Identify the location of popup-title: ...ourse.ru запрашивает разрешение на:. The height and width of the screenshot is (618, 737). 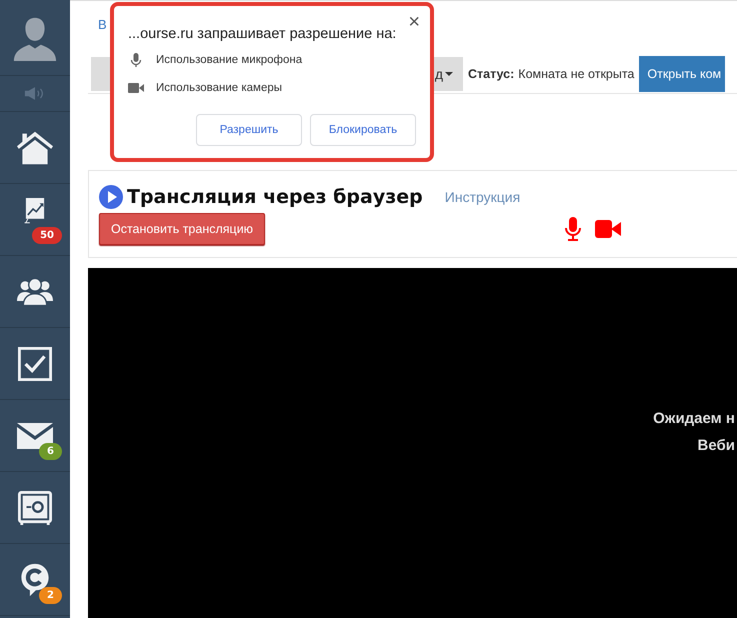
(262, 34).